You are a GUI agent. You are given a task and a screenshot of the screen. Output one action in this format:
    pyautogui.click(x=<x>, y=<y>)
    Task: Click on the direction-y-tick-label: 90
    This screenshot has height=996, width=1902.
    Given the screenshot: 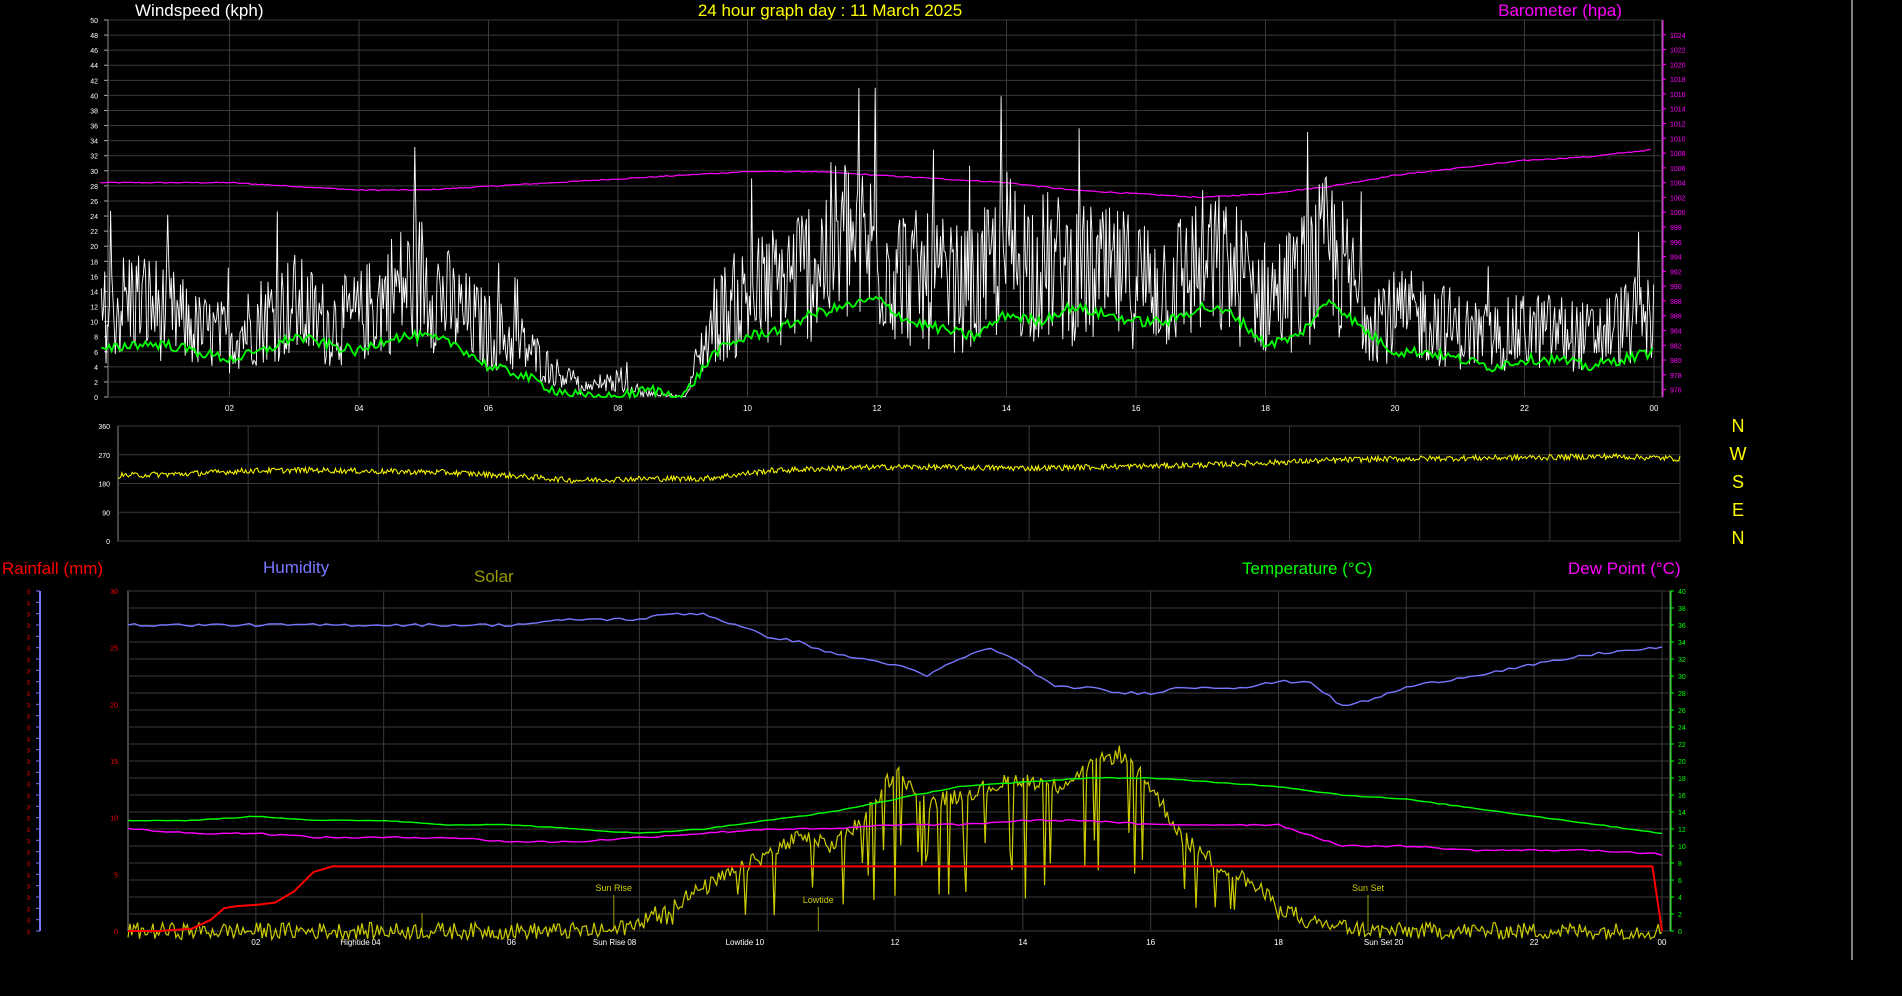 What is the action you would take?
    pyautogui.click(x=106, y=513)
    